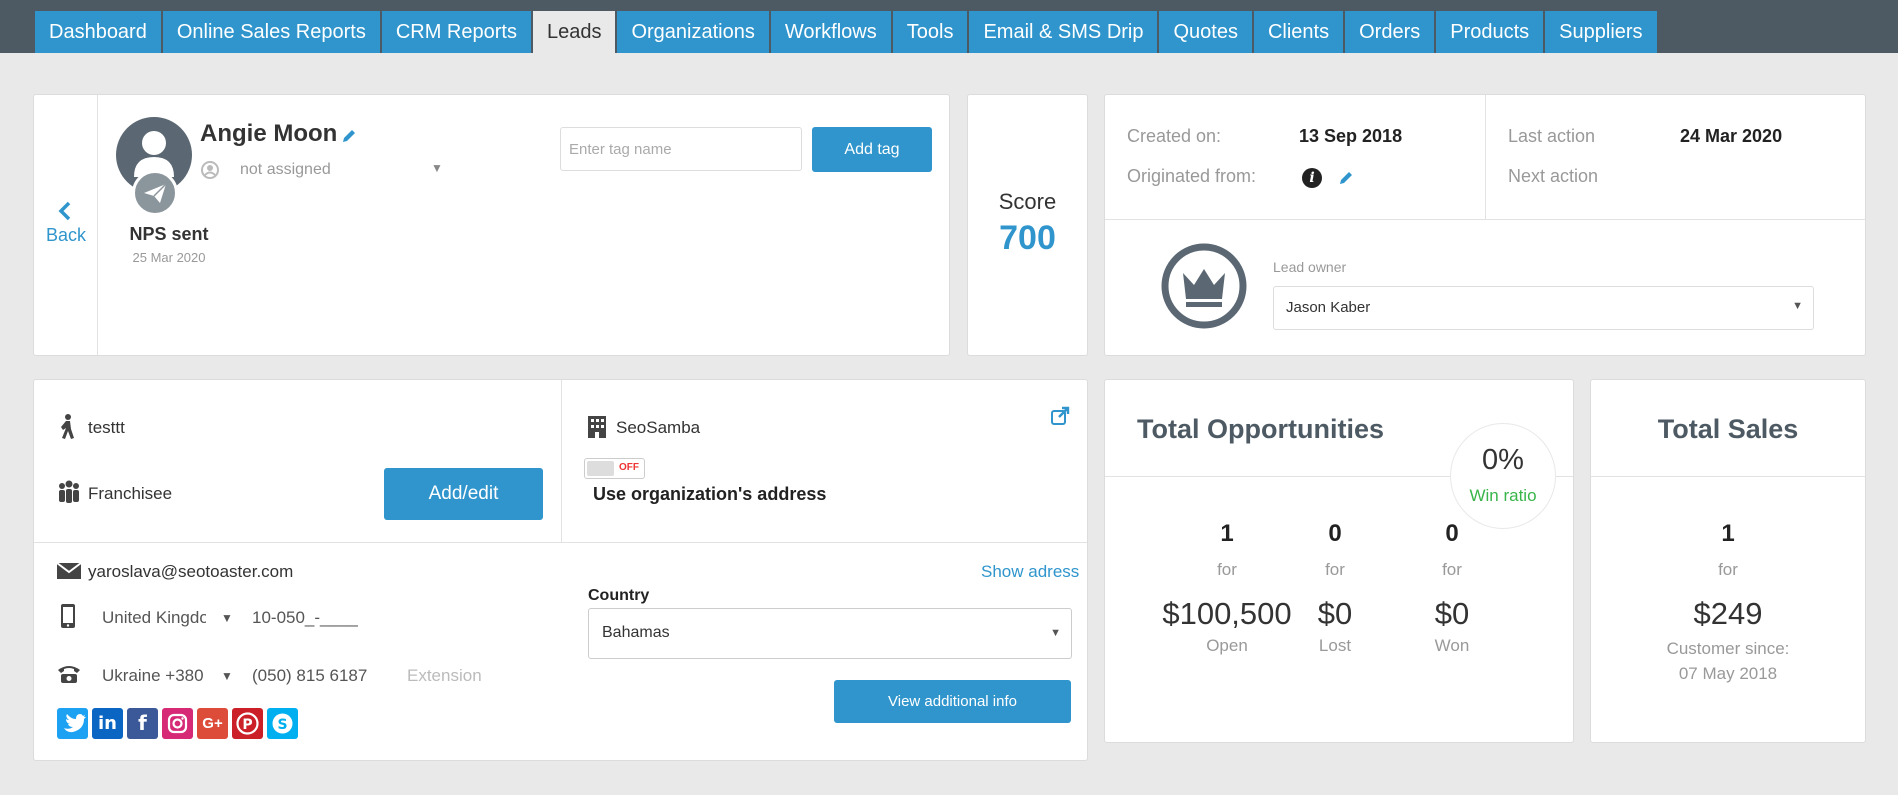  I want to click on won-for: for, so click(1452, 569).